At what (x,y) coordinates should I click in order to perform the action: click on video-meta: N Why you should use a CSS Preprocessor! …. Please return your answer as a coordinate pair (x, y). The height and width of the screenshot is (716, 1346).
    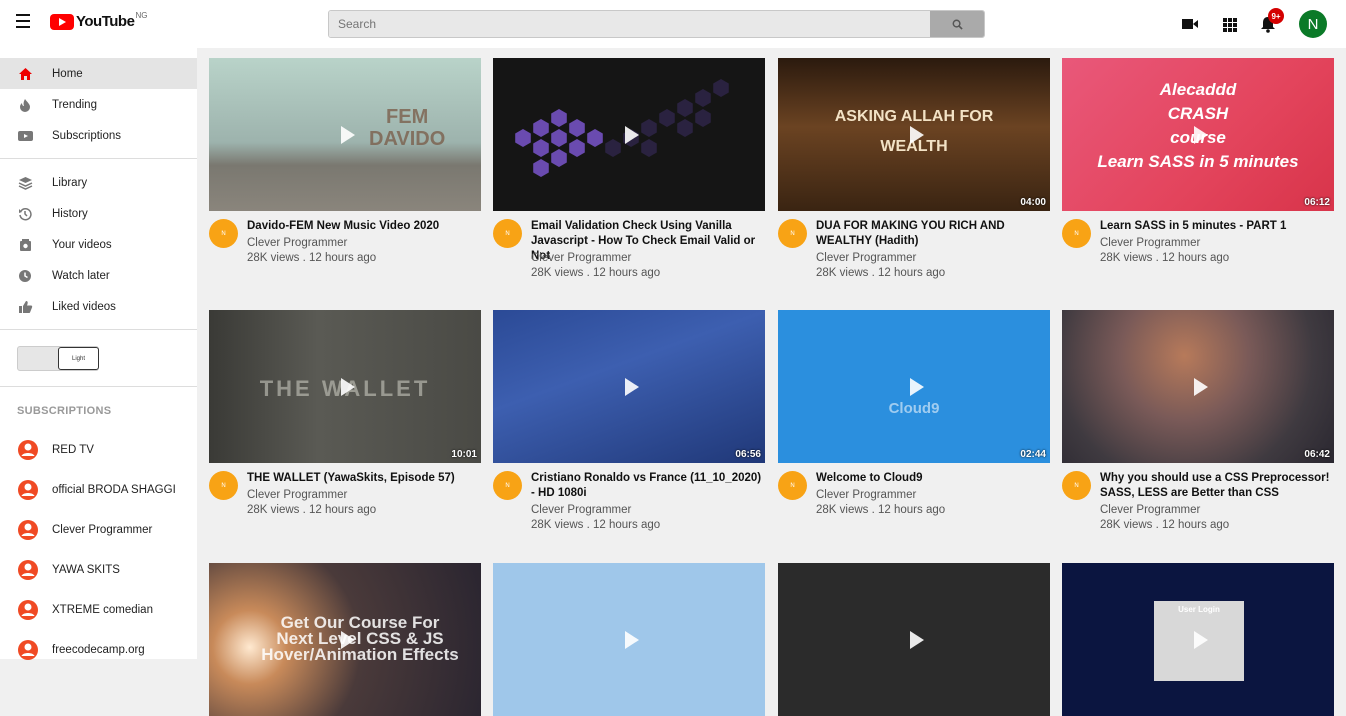
    Looking at the image, I should click on (1198, 503).